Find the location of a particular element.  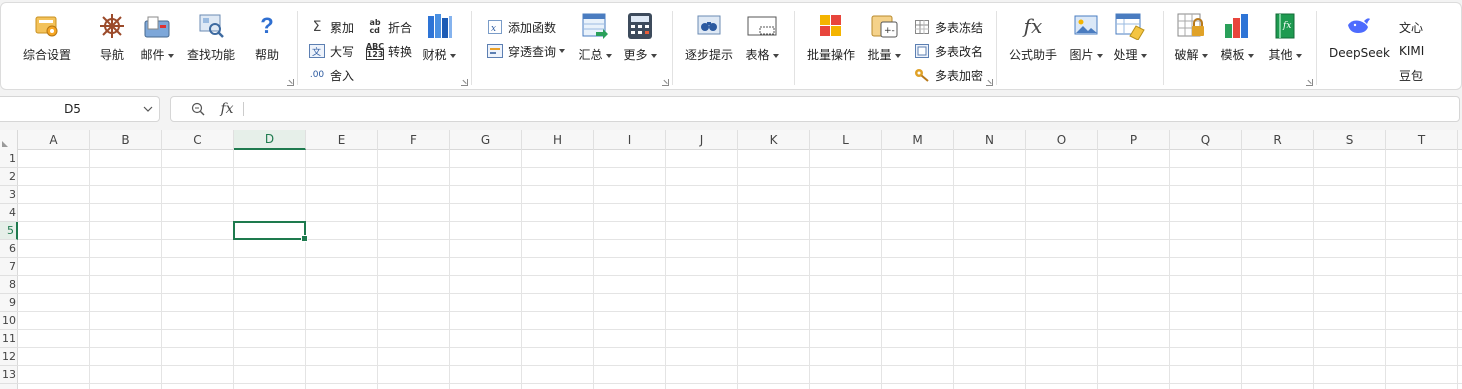

batch-button: +- 批量 is located at coordinates (884, 37).